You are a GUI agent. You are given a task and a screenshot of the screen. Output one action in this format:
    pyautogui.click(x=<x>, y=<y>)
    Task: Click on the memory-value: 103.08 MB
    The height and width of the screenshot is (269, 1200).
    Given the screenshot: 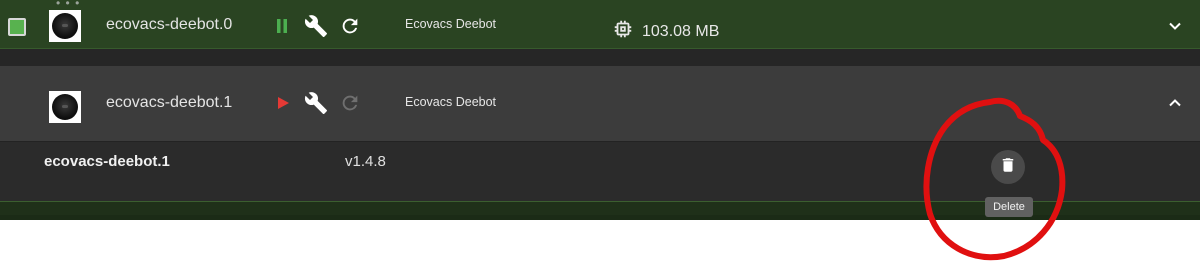 What is the action you would take?
    pyautogui.click(x=681, y=31)
    